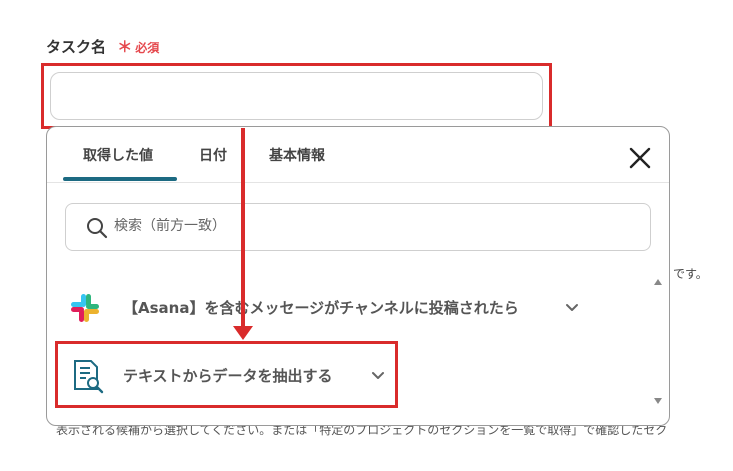 The height and width of the screenshot is (471, 733). Describe the element at coordinates (76, 47) in the screenshot. I see `field-label-text: タスク名` at that location.